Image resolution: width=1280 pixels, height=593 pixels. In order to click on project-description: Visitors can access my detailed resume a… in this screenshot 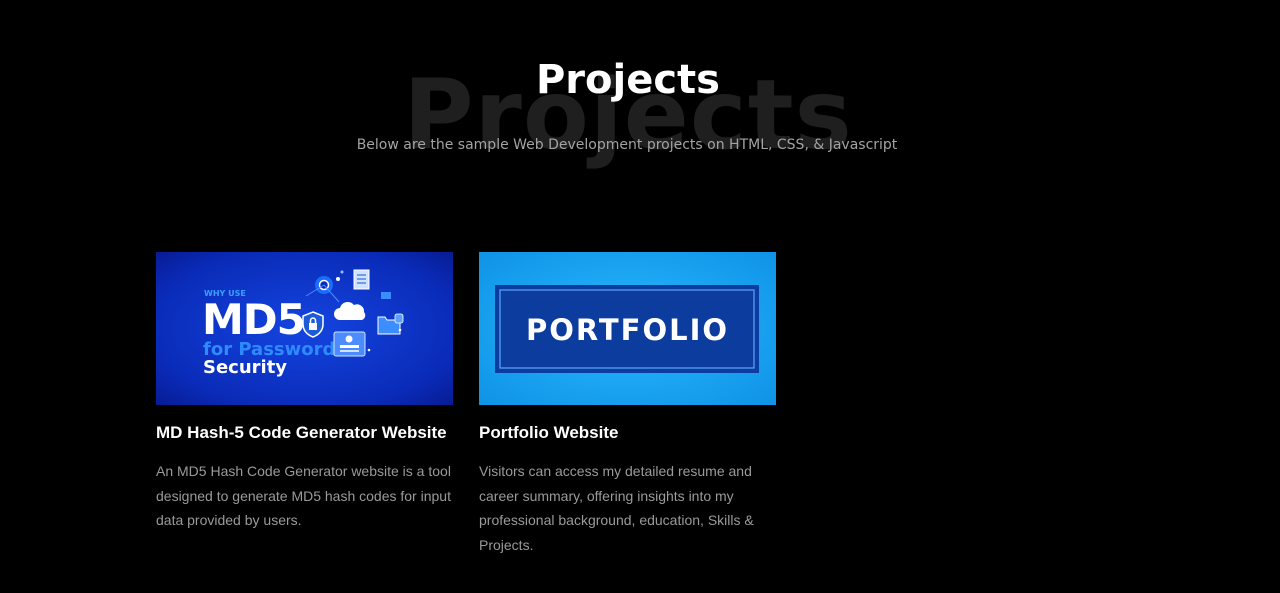, I will do `click(616, 508)`.